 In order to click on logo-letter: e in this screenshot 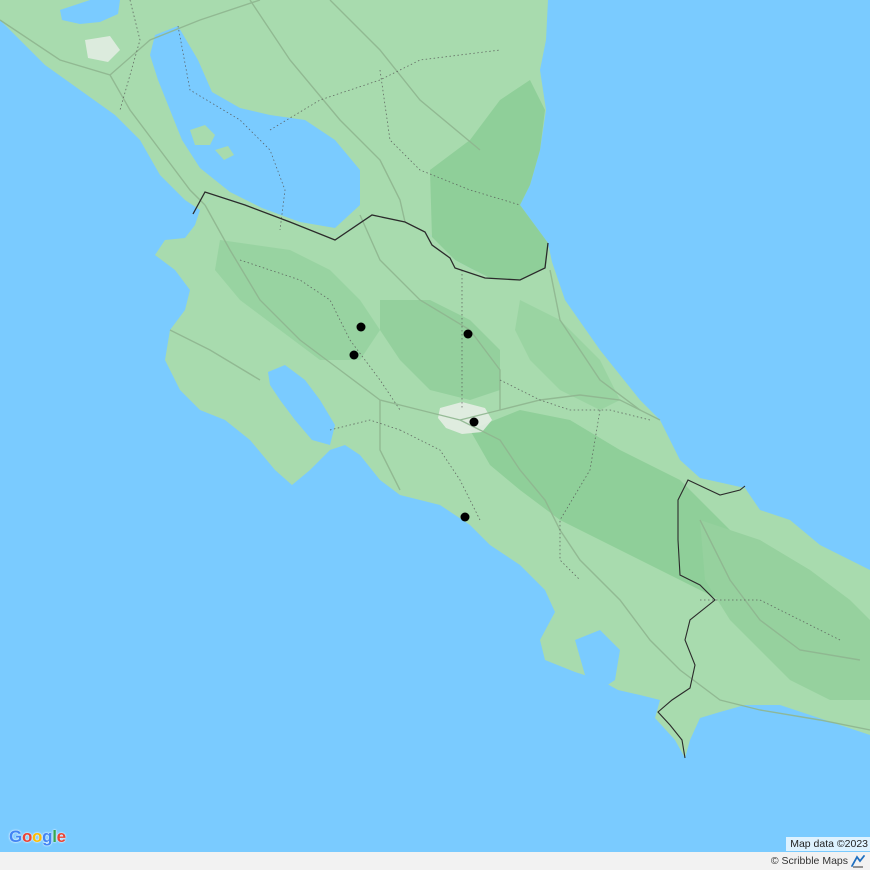, I will do `click(61, 836)`.